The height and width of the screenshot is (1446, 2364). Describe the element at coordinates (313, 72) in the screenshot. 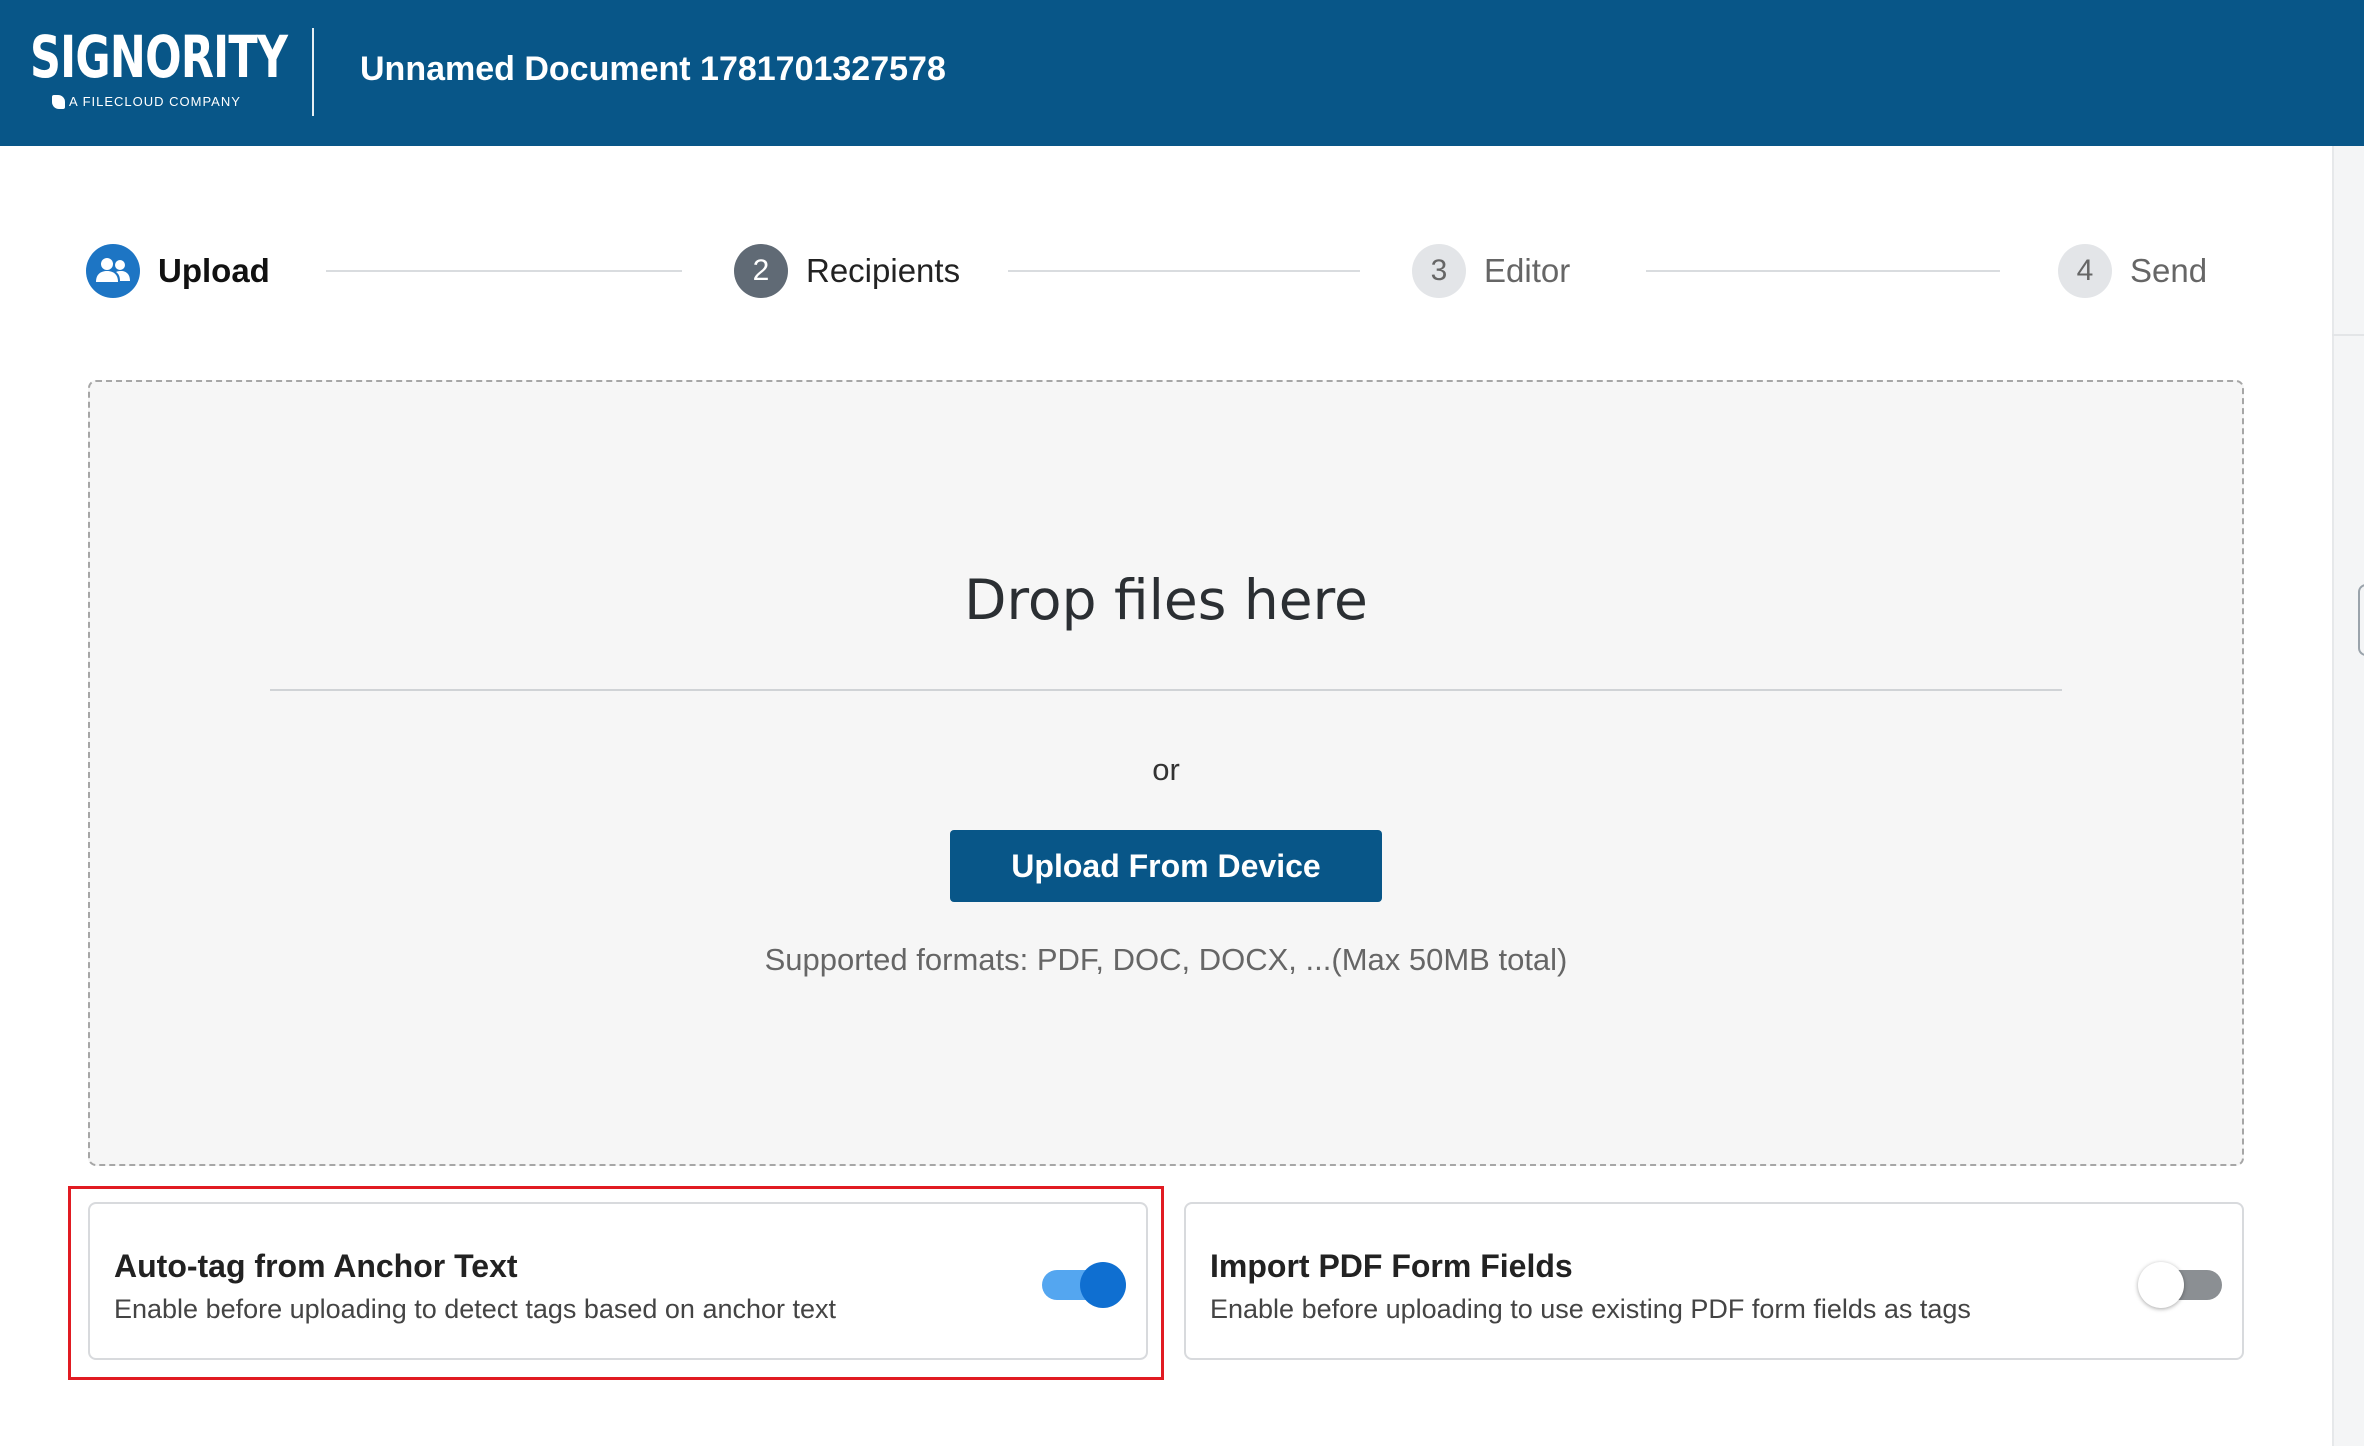

I see `header-divider` at that location.